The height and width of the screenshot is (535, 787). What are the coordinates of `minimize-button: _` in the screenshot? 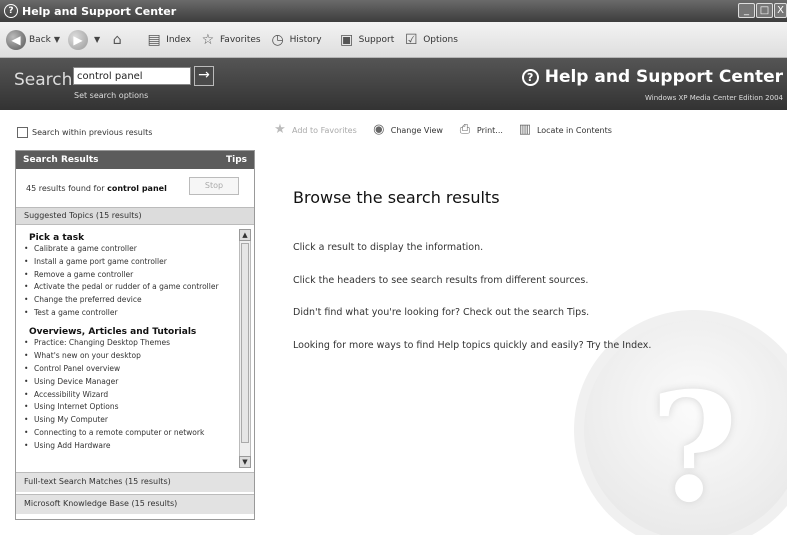 It's located at (746, 10).